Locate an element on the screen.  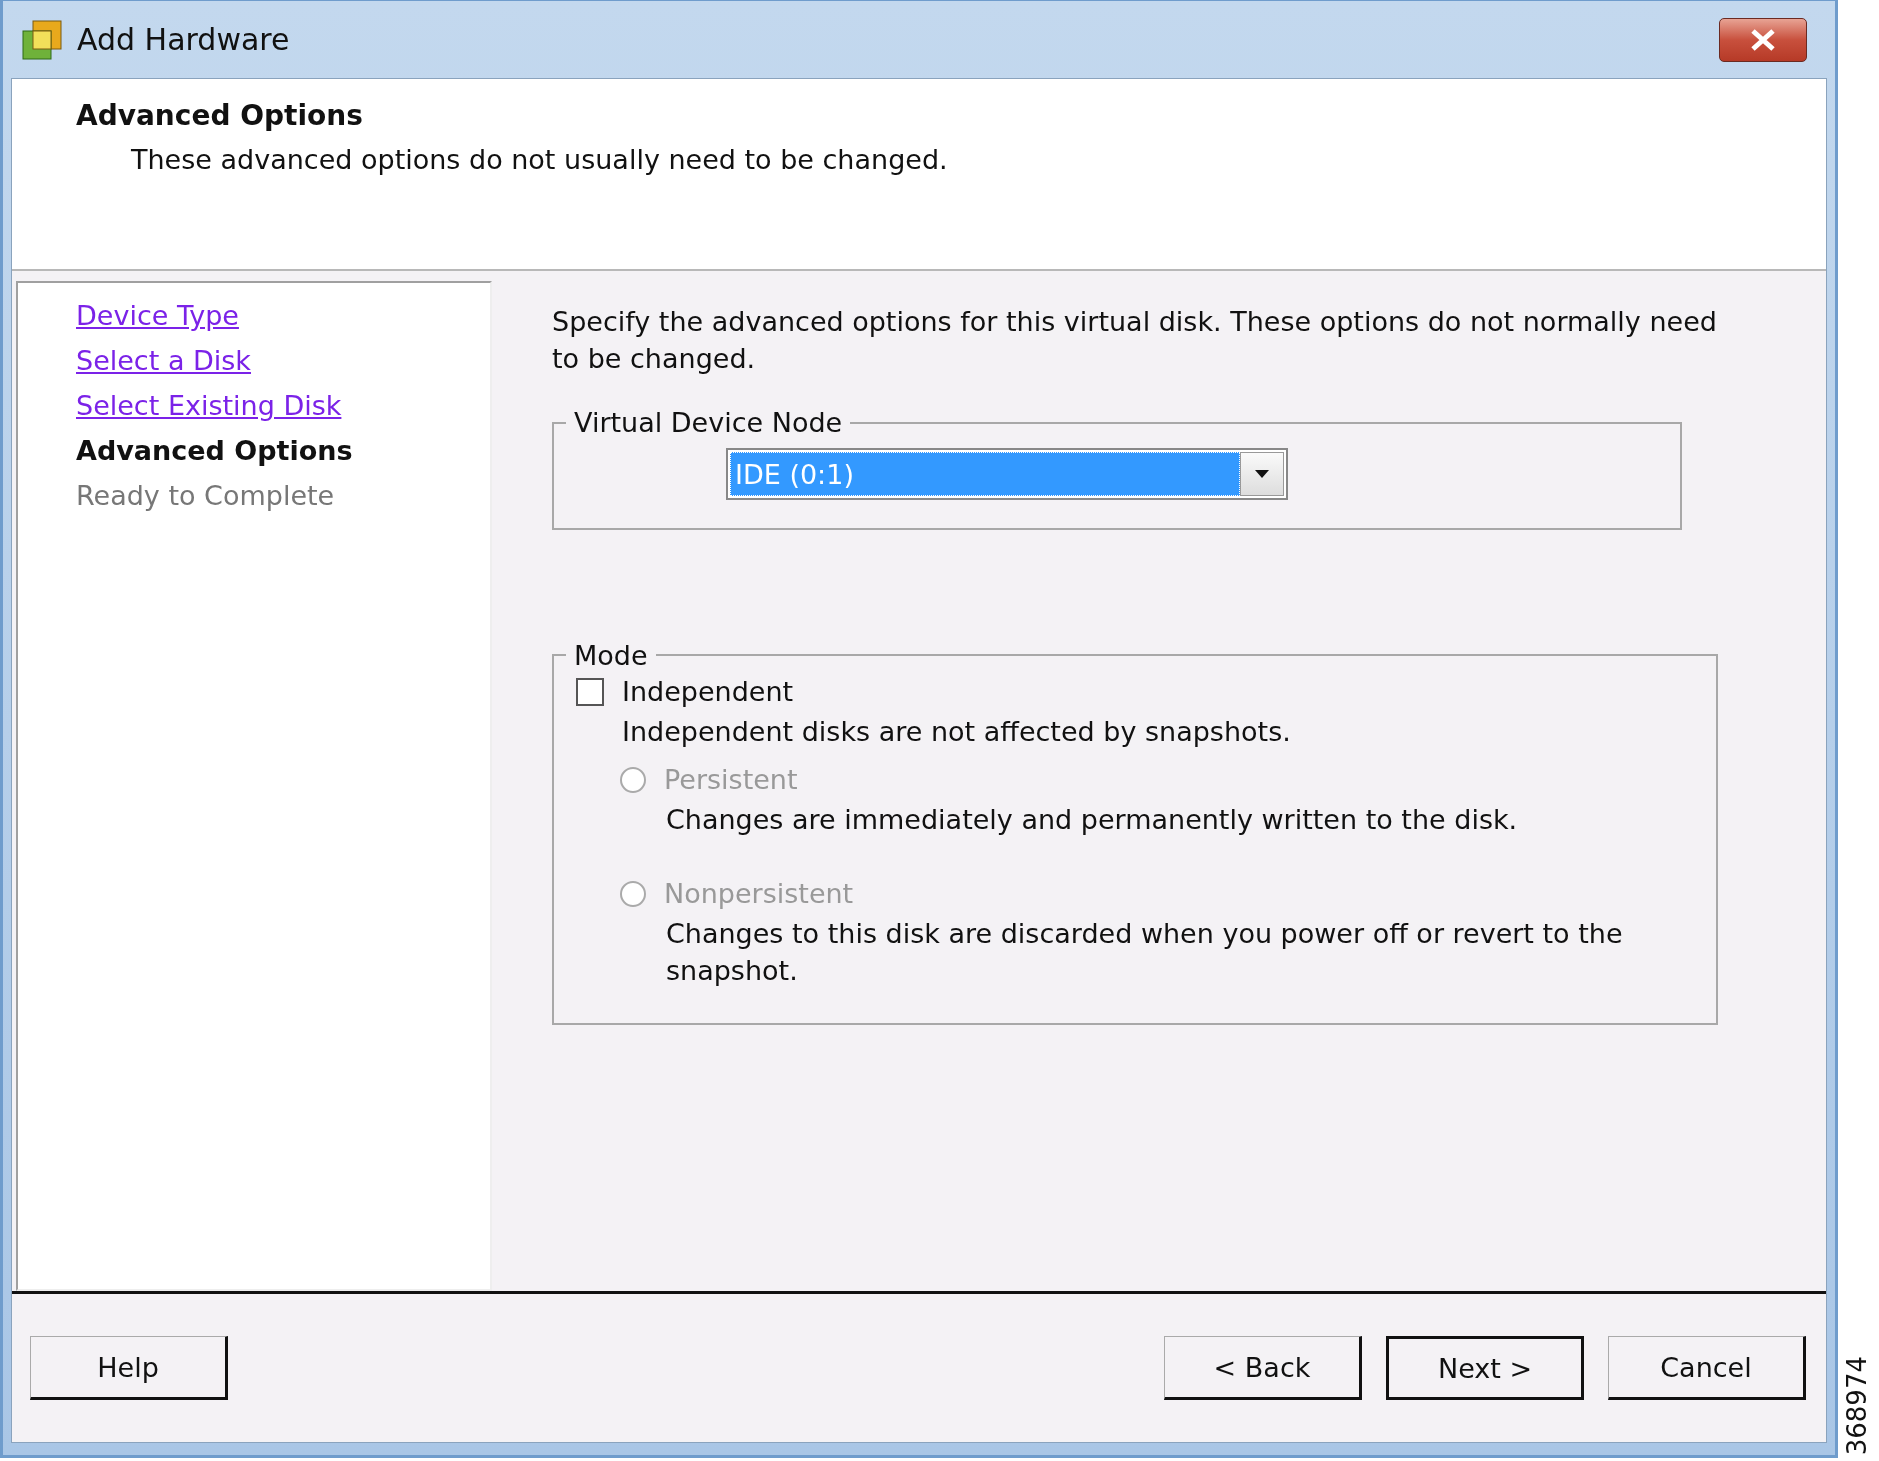
caret-icon is located at coordinates (1262, 473).